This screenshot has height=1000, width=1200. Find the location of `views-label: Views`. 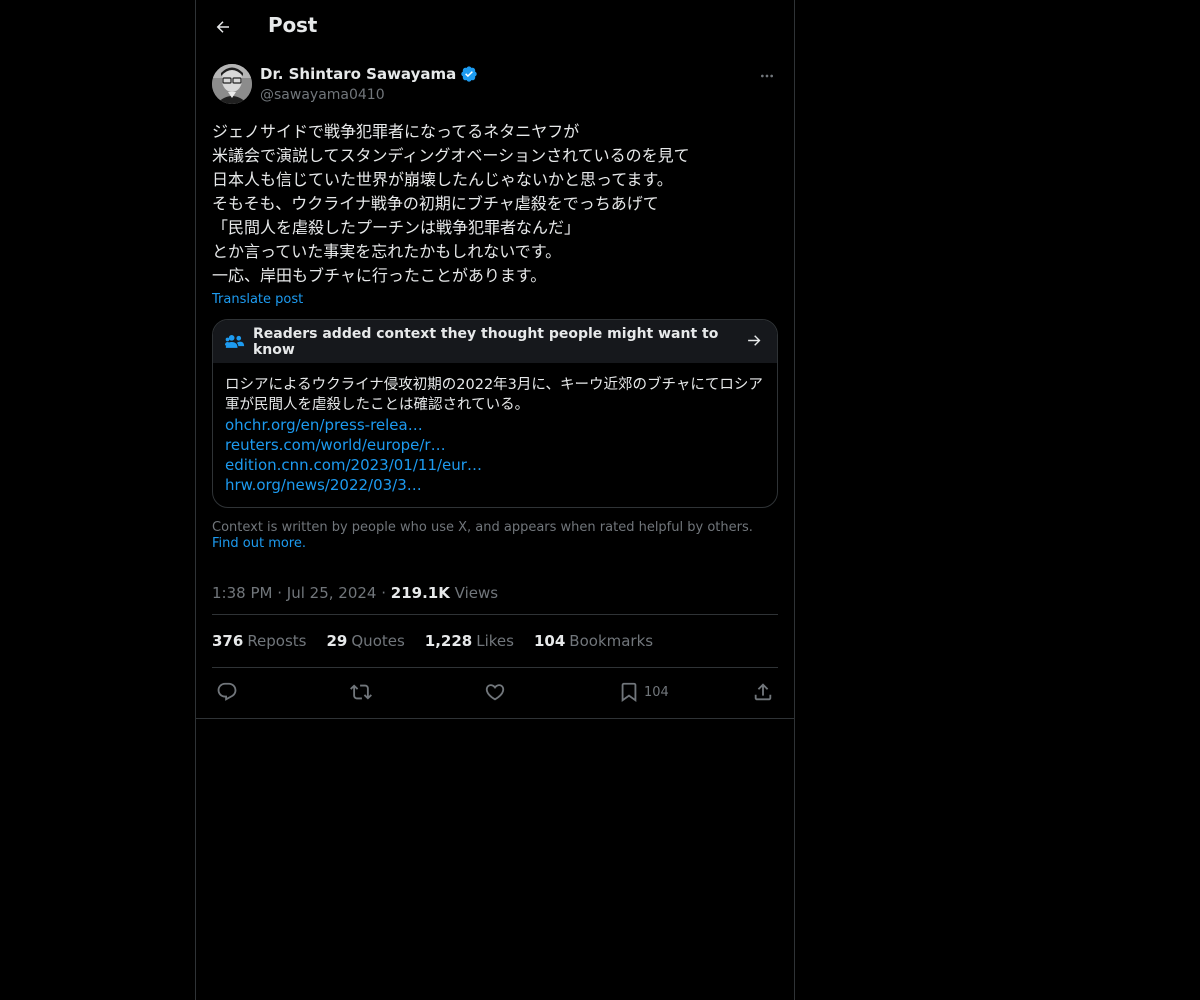

views-label: Views is located at coordinates (476, 593).